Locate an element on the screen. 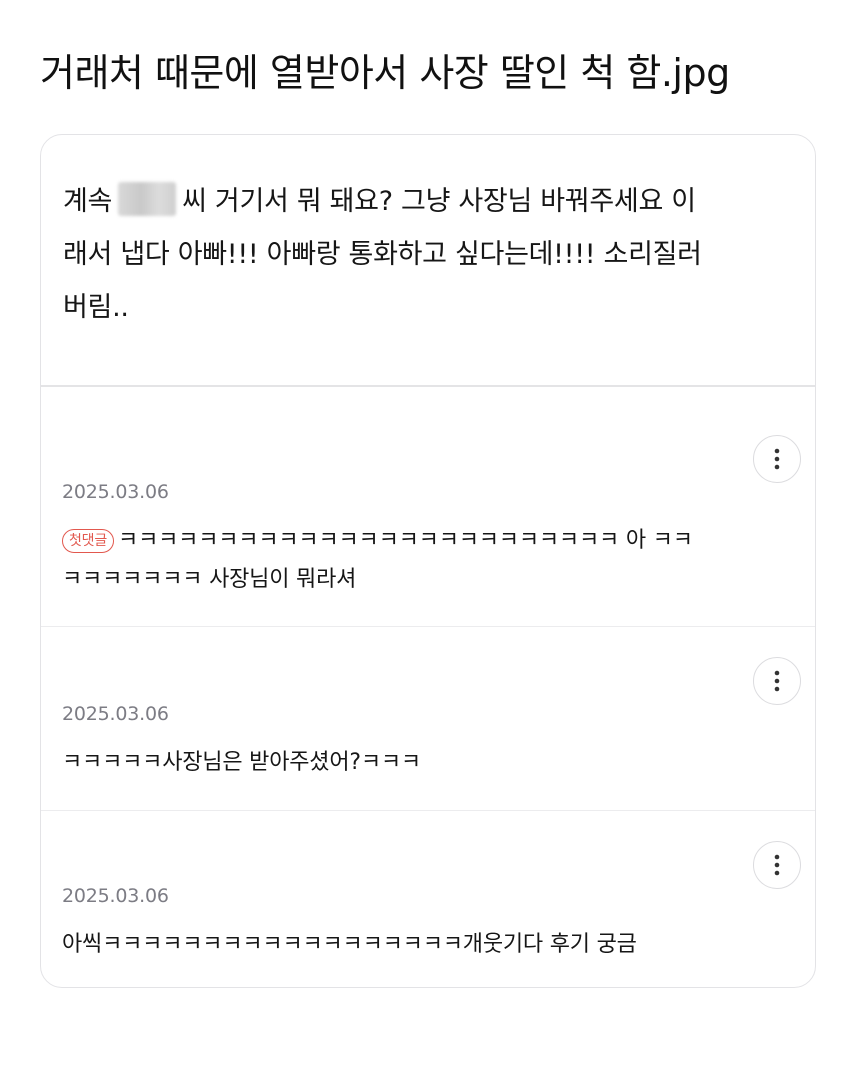 The width and height of the screenshot is (854, 1067). redacted-name is located at coordinates (147, 199).